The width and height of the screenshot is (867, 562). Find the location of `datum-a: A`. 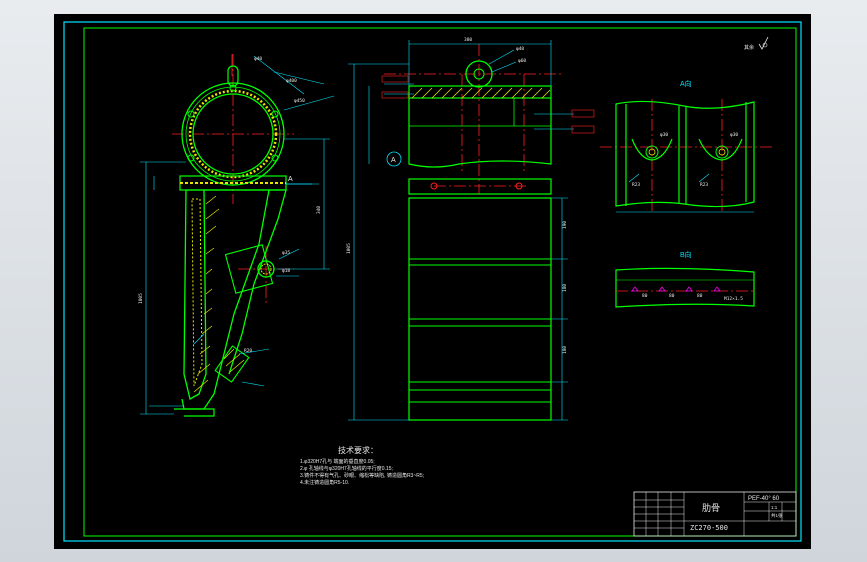

datum-a: A is located at coordinates (393, 160).